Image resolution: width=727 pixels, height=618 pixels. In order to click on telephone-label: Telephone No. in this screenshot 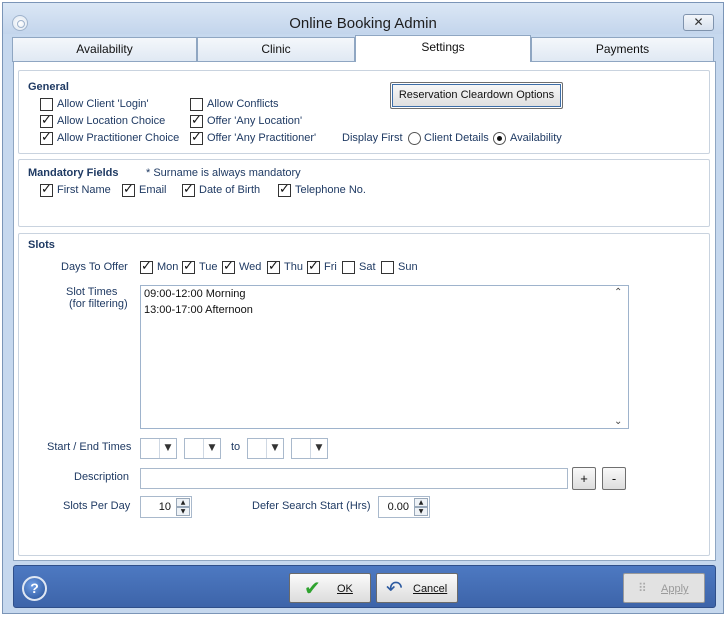, I will do `click(330, 190)`.